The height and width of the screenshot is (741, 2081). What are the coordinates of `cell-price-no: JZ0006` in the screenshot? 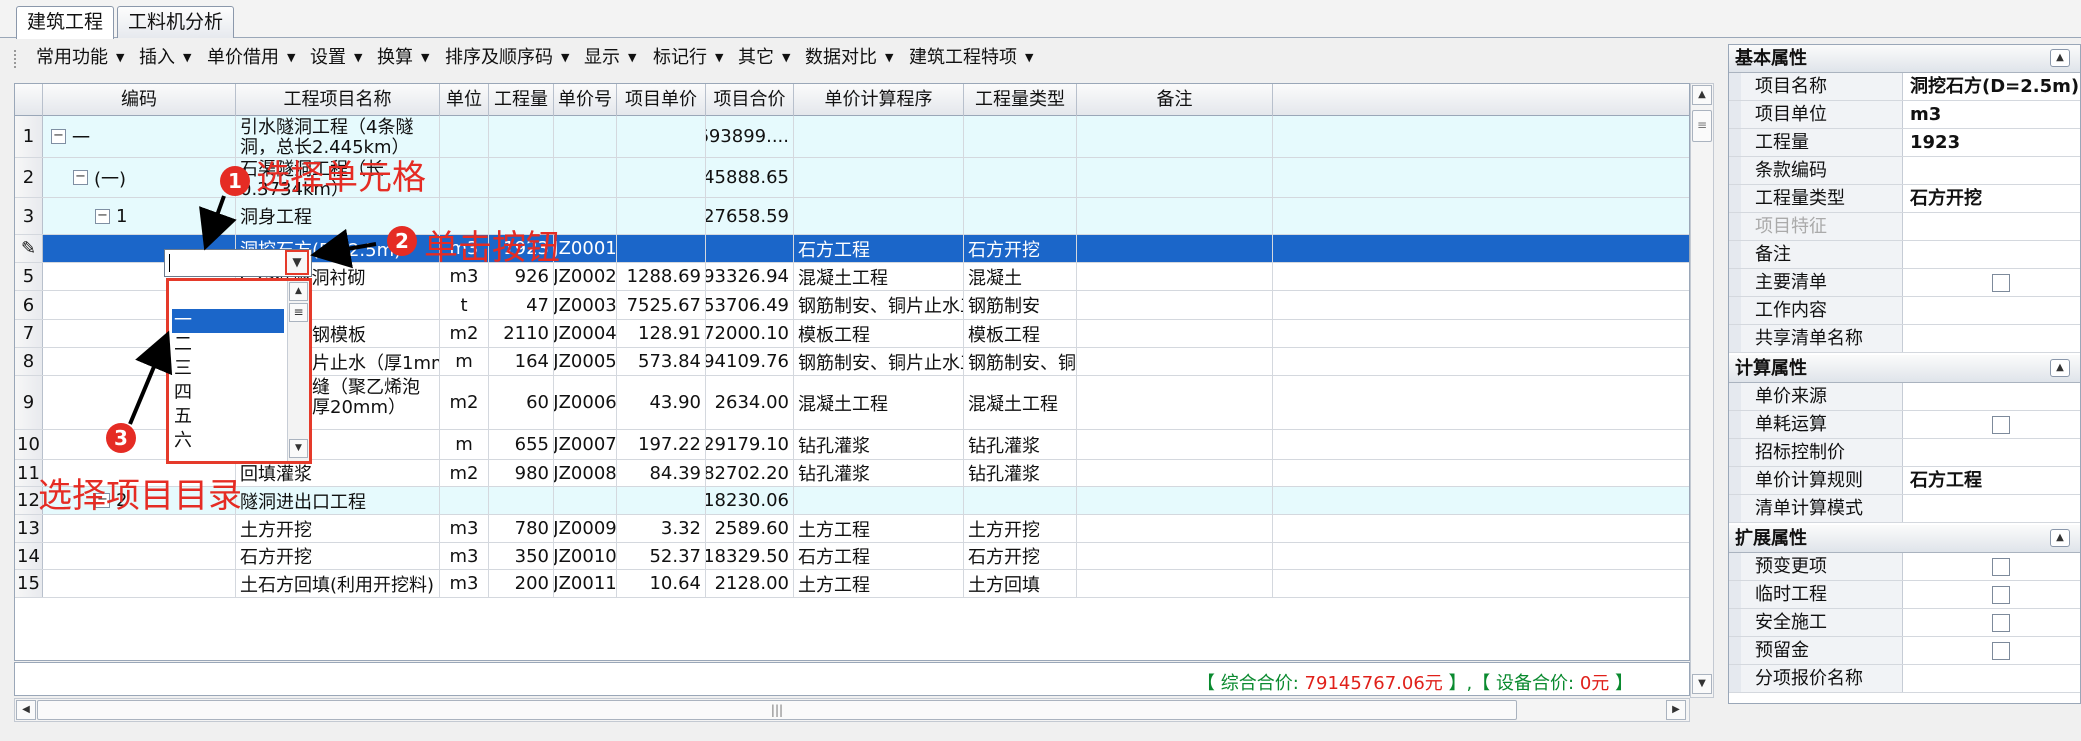 It's located at (585, 402).